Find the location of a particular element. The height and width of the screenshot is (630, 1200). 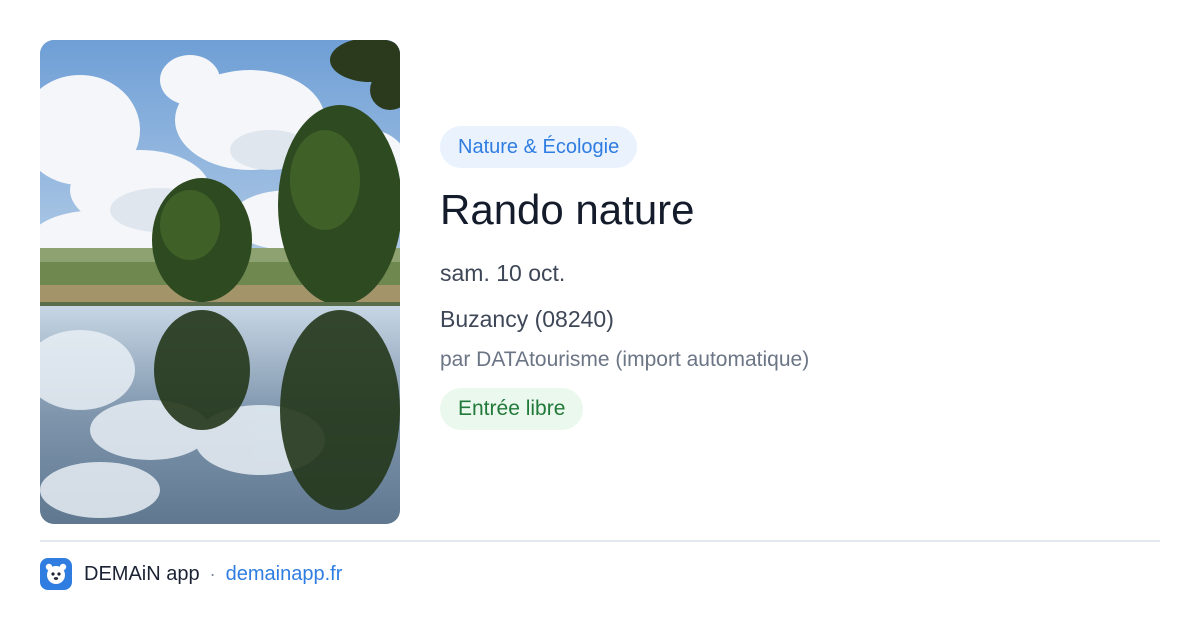

footer: DEMAiN app · demainapp.fr is located at coordinates (191, 574).